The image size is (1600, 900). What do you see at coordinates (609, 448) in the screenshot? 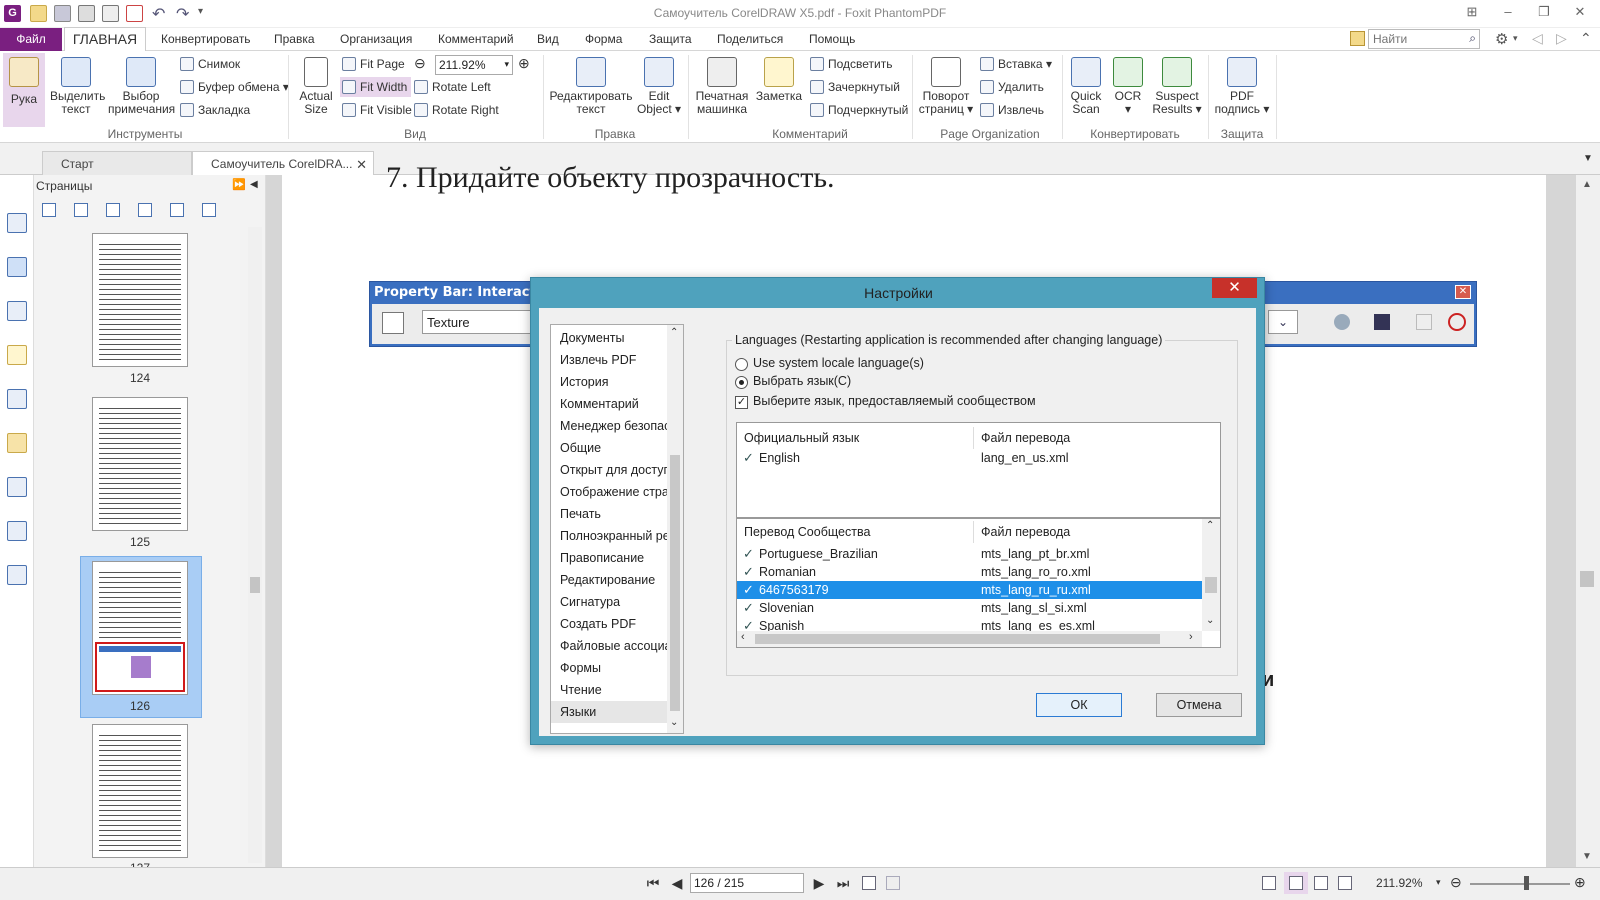
I see `category-item: Общие` at bounding box center [609, 448].